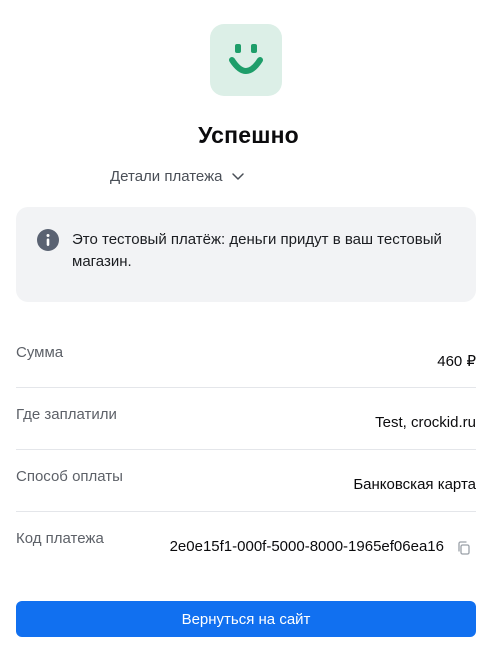 The width and height of the screenshot is (497, 645). Describe the element at coordinates (40, 352) in the screenshot. I see `amount-label: Сумма` at that location.